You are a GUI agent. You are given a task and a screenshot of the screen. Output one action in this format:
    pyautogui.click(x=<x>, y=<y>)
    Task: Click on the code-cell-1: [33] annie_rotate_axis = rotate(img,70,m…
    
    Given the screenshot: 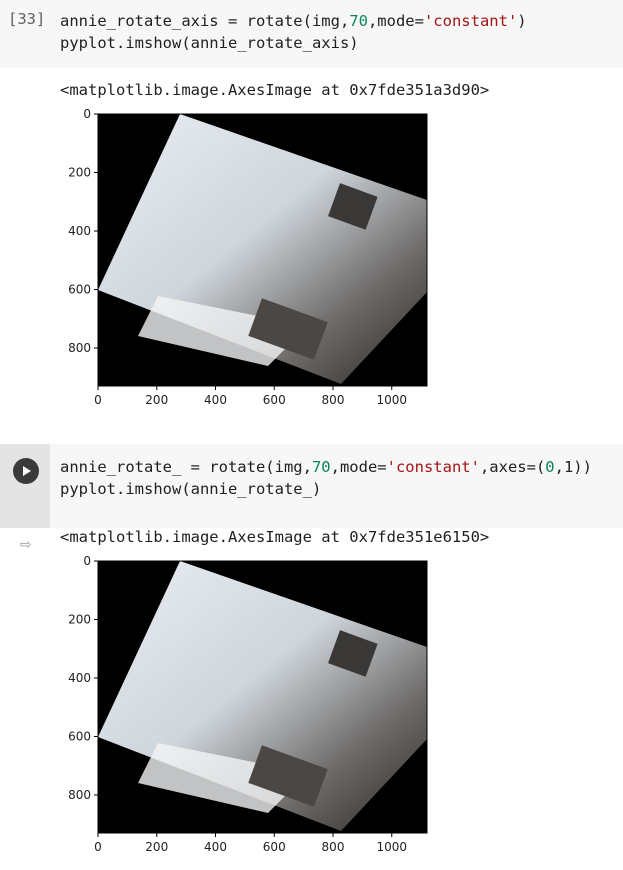 What is the action you would take?
    pyautogui.click(x=311, y=34)
    